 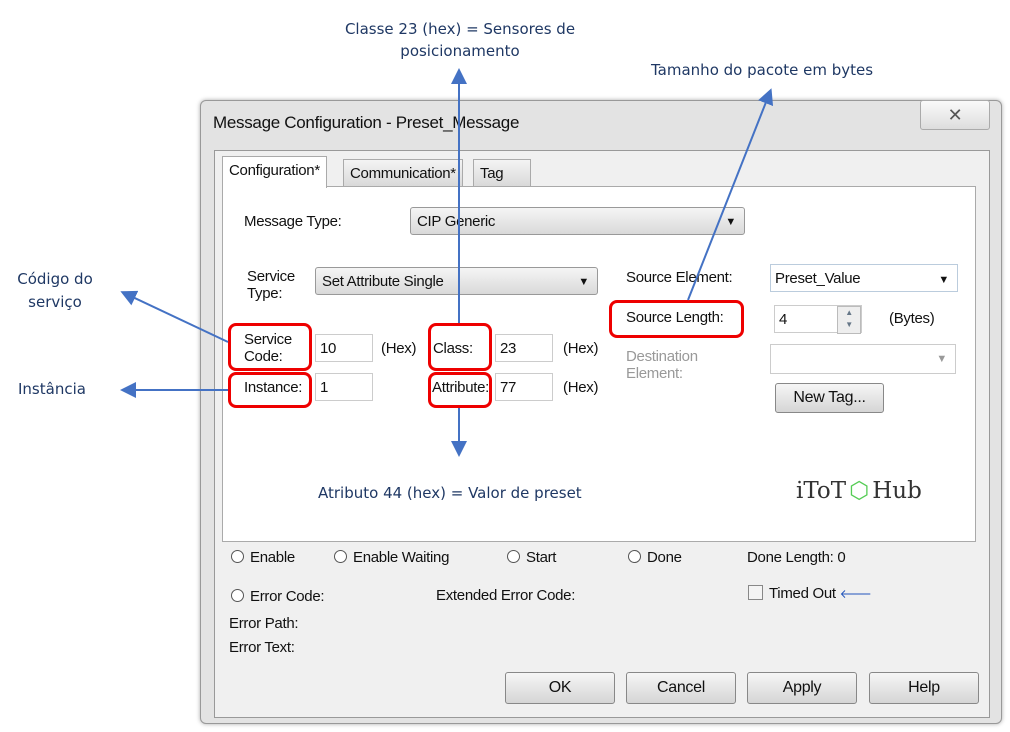 What do you see at coordinates (450, 493) in the screenshot?
I see `attribute-annotation: Atributo 44 (hex) = Valor de preset` at bounding box center [450, 493].